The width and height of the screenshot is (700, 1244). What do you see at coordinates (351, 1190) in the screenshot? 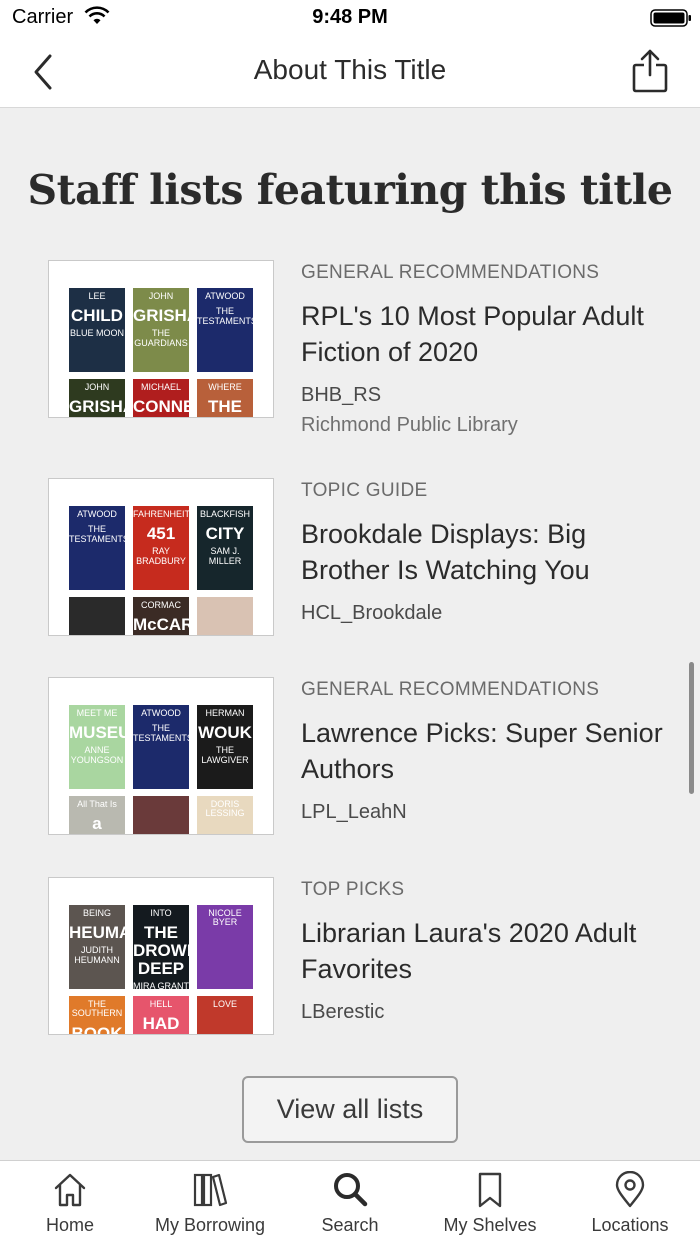
I see `search-icon` at bounding box center [351, 1190].